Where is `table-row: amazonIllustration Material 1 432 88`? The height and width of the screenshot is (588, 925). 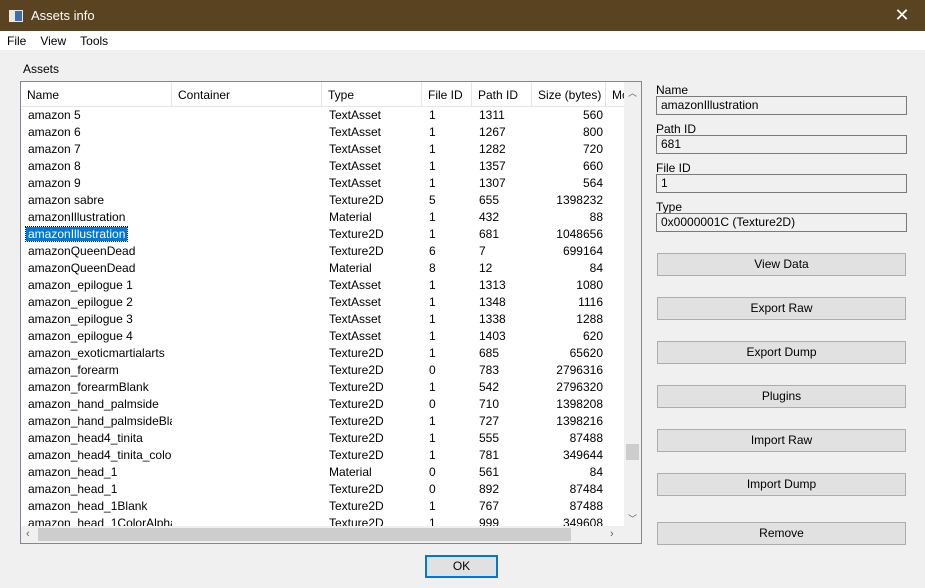
table-row: amazonIllustration Material 1 432 88 is located at coordinates (322, 217).